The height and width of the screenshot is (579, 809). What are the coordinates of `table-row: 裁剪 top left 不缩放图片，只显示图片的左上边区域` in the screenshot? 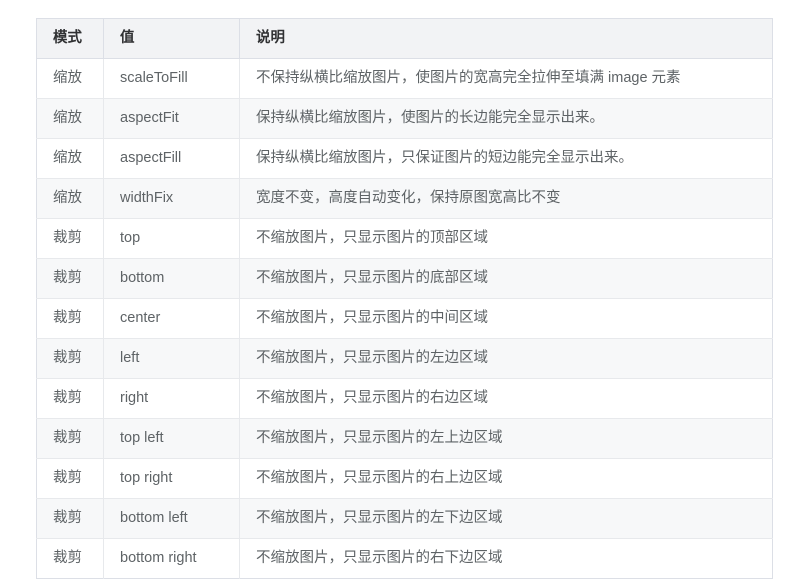 It's located at (404, 438).